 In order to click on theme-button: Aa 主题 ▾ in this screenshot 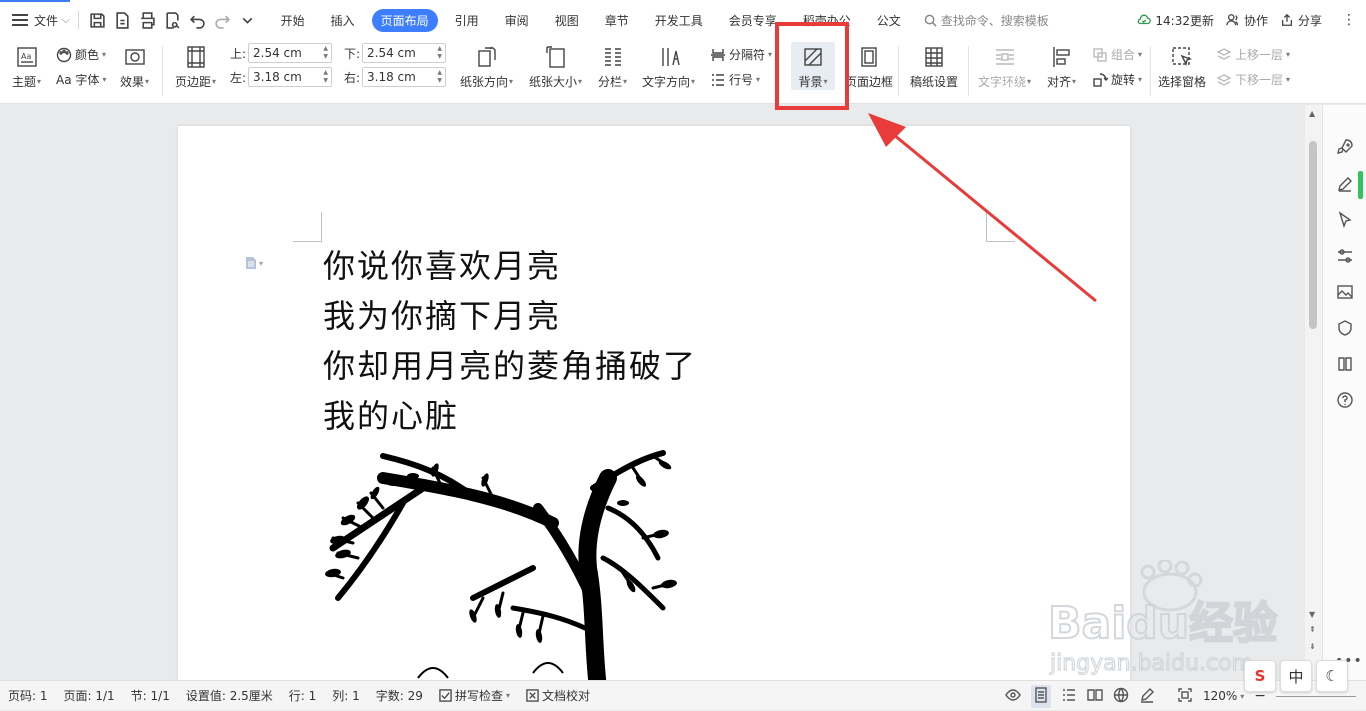, I will do `click(26, 67)`.